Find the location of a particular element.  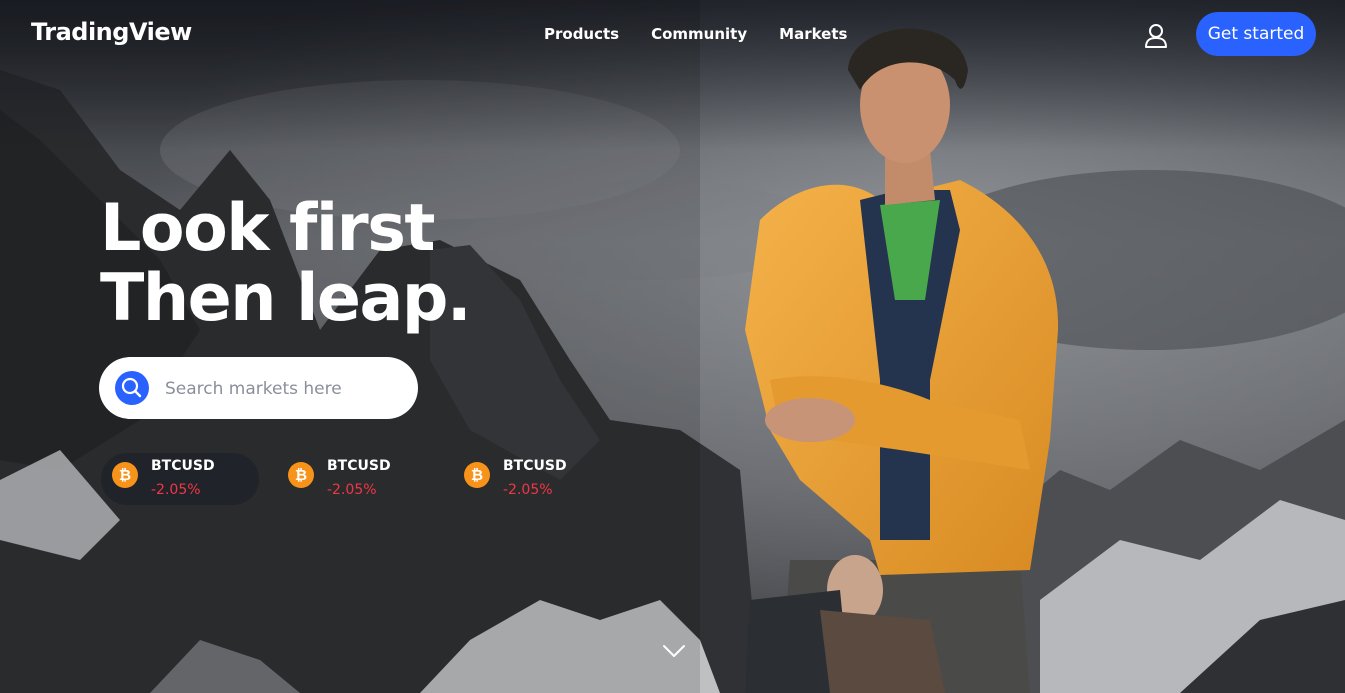

search-input is located at coordinates (280, 389).